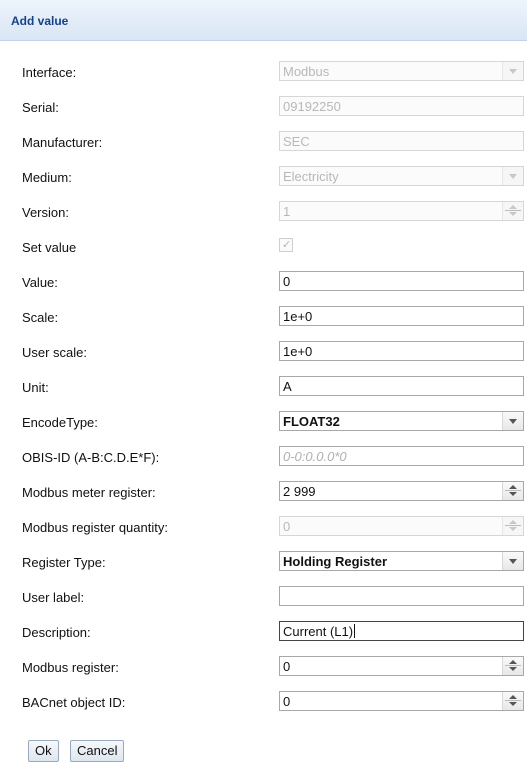  What do you see at coordinates (263, 212) in the screenshot?
I see `version-row: Version: 1` at bounding box center [263, 212].